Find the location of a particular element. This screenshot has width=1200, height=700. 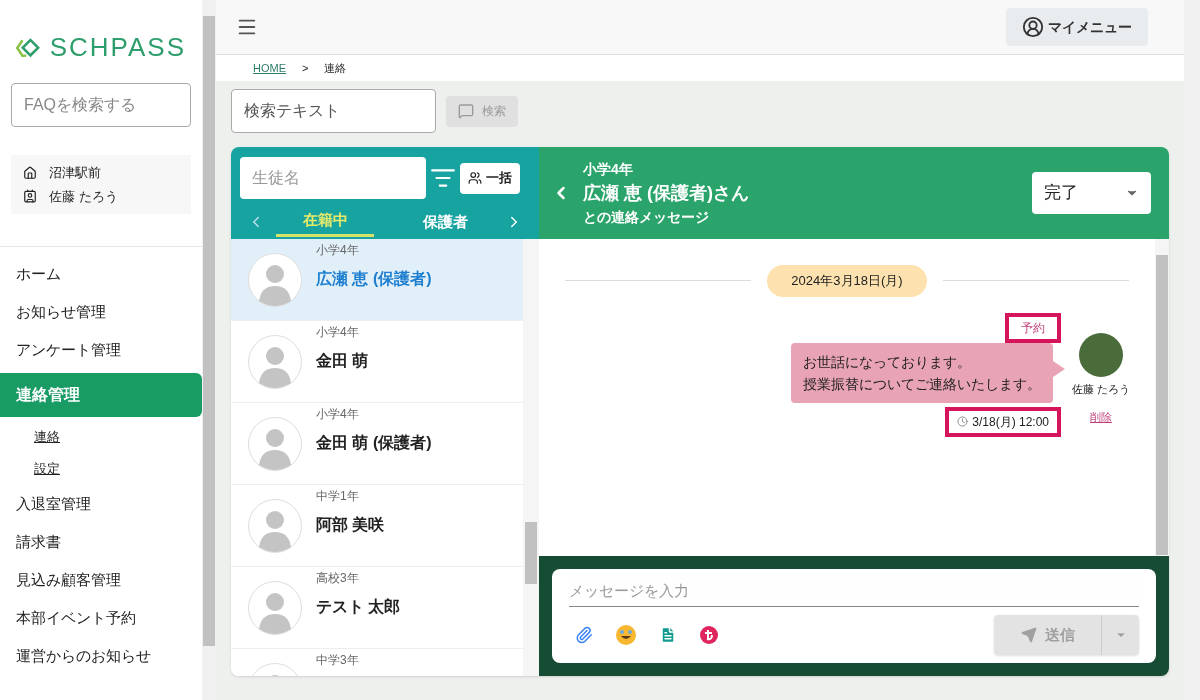

my-menu-button: マイメニュー is located at coordinates (1077, 27).